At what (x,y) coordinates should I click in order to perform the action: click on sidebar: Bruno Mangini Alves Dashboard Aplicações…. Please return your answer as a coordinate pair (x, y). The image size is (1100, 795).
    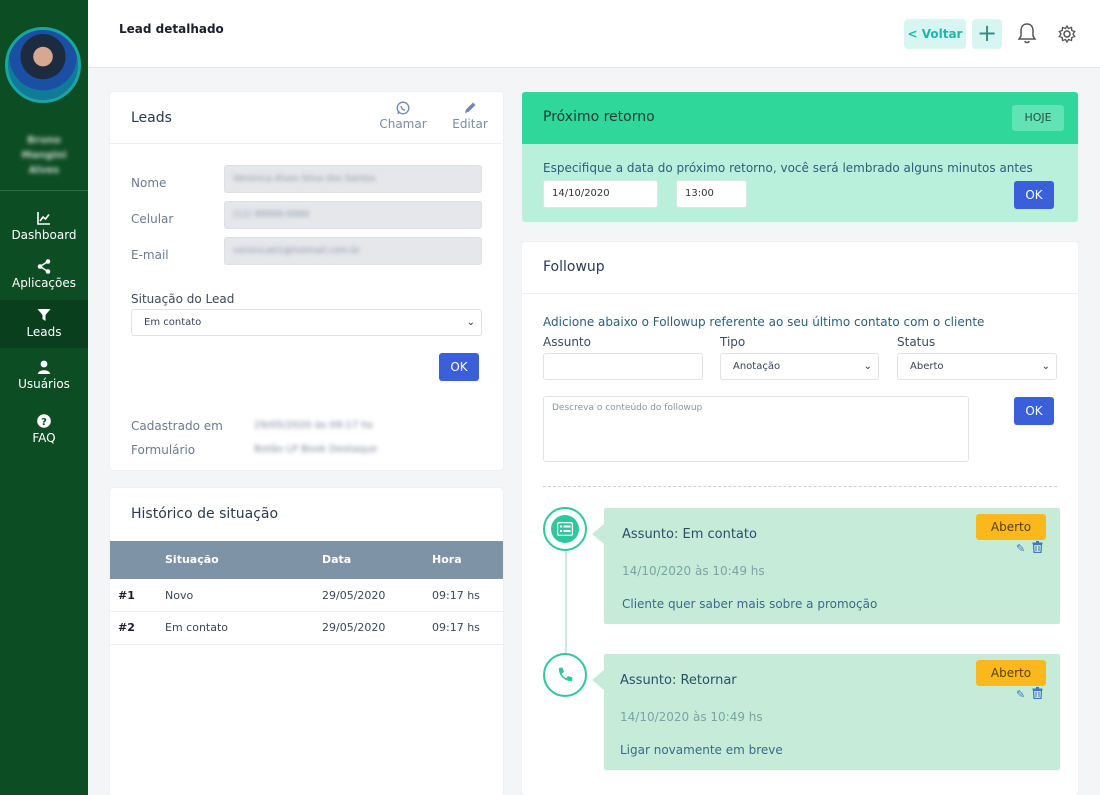
    Looking at the image, I should click on (44, 397).